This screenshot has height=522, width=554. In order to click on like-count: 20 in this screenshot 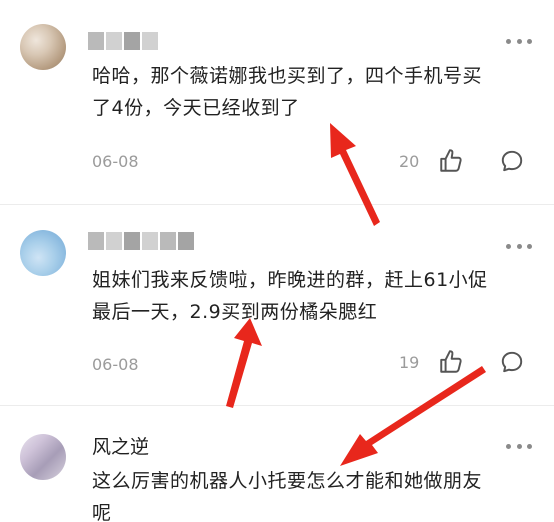, I will do `click(409, 161)`.